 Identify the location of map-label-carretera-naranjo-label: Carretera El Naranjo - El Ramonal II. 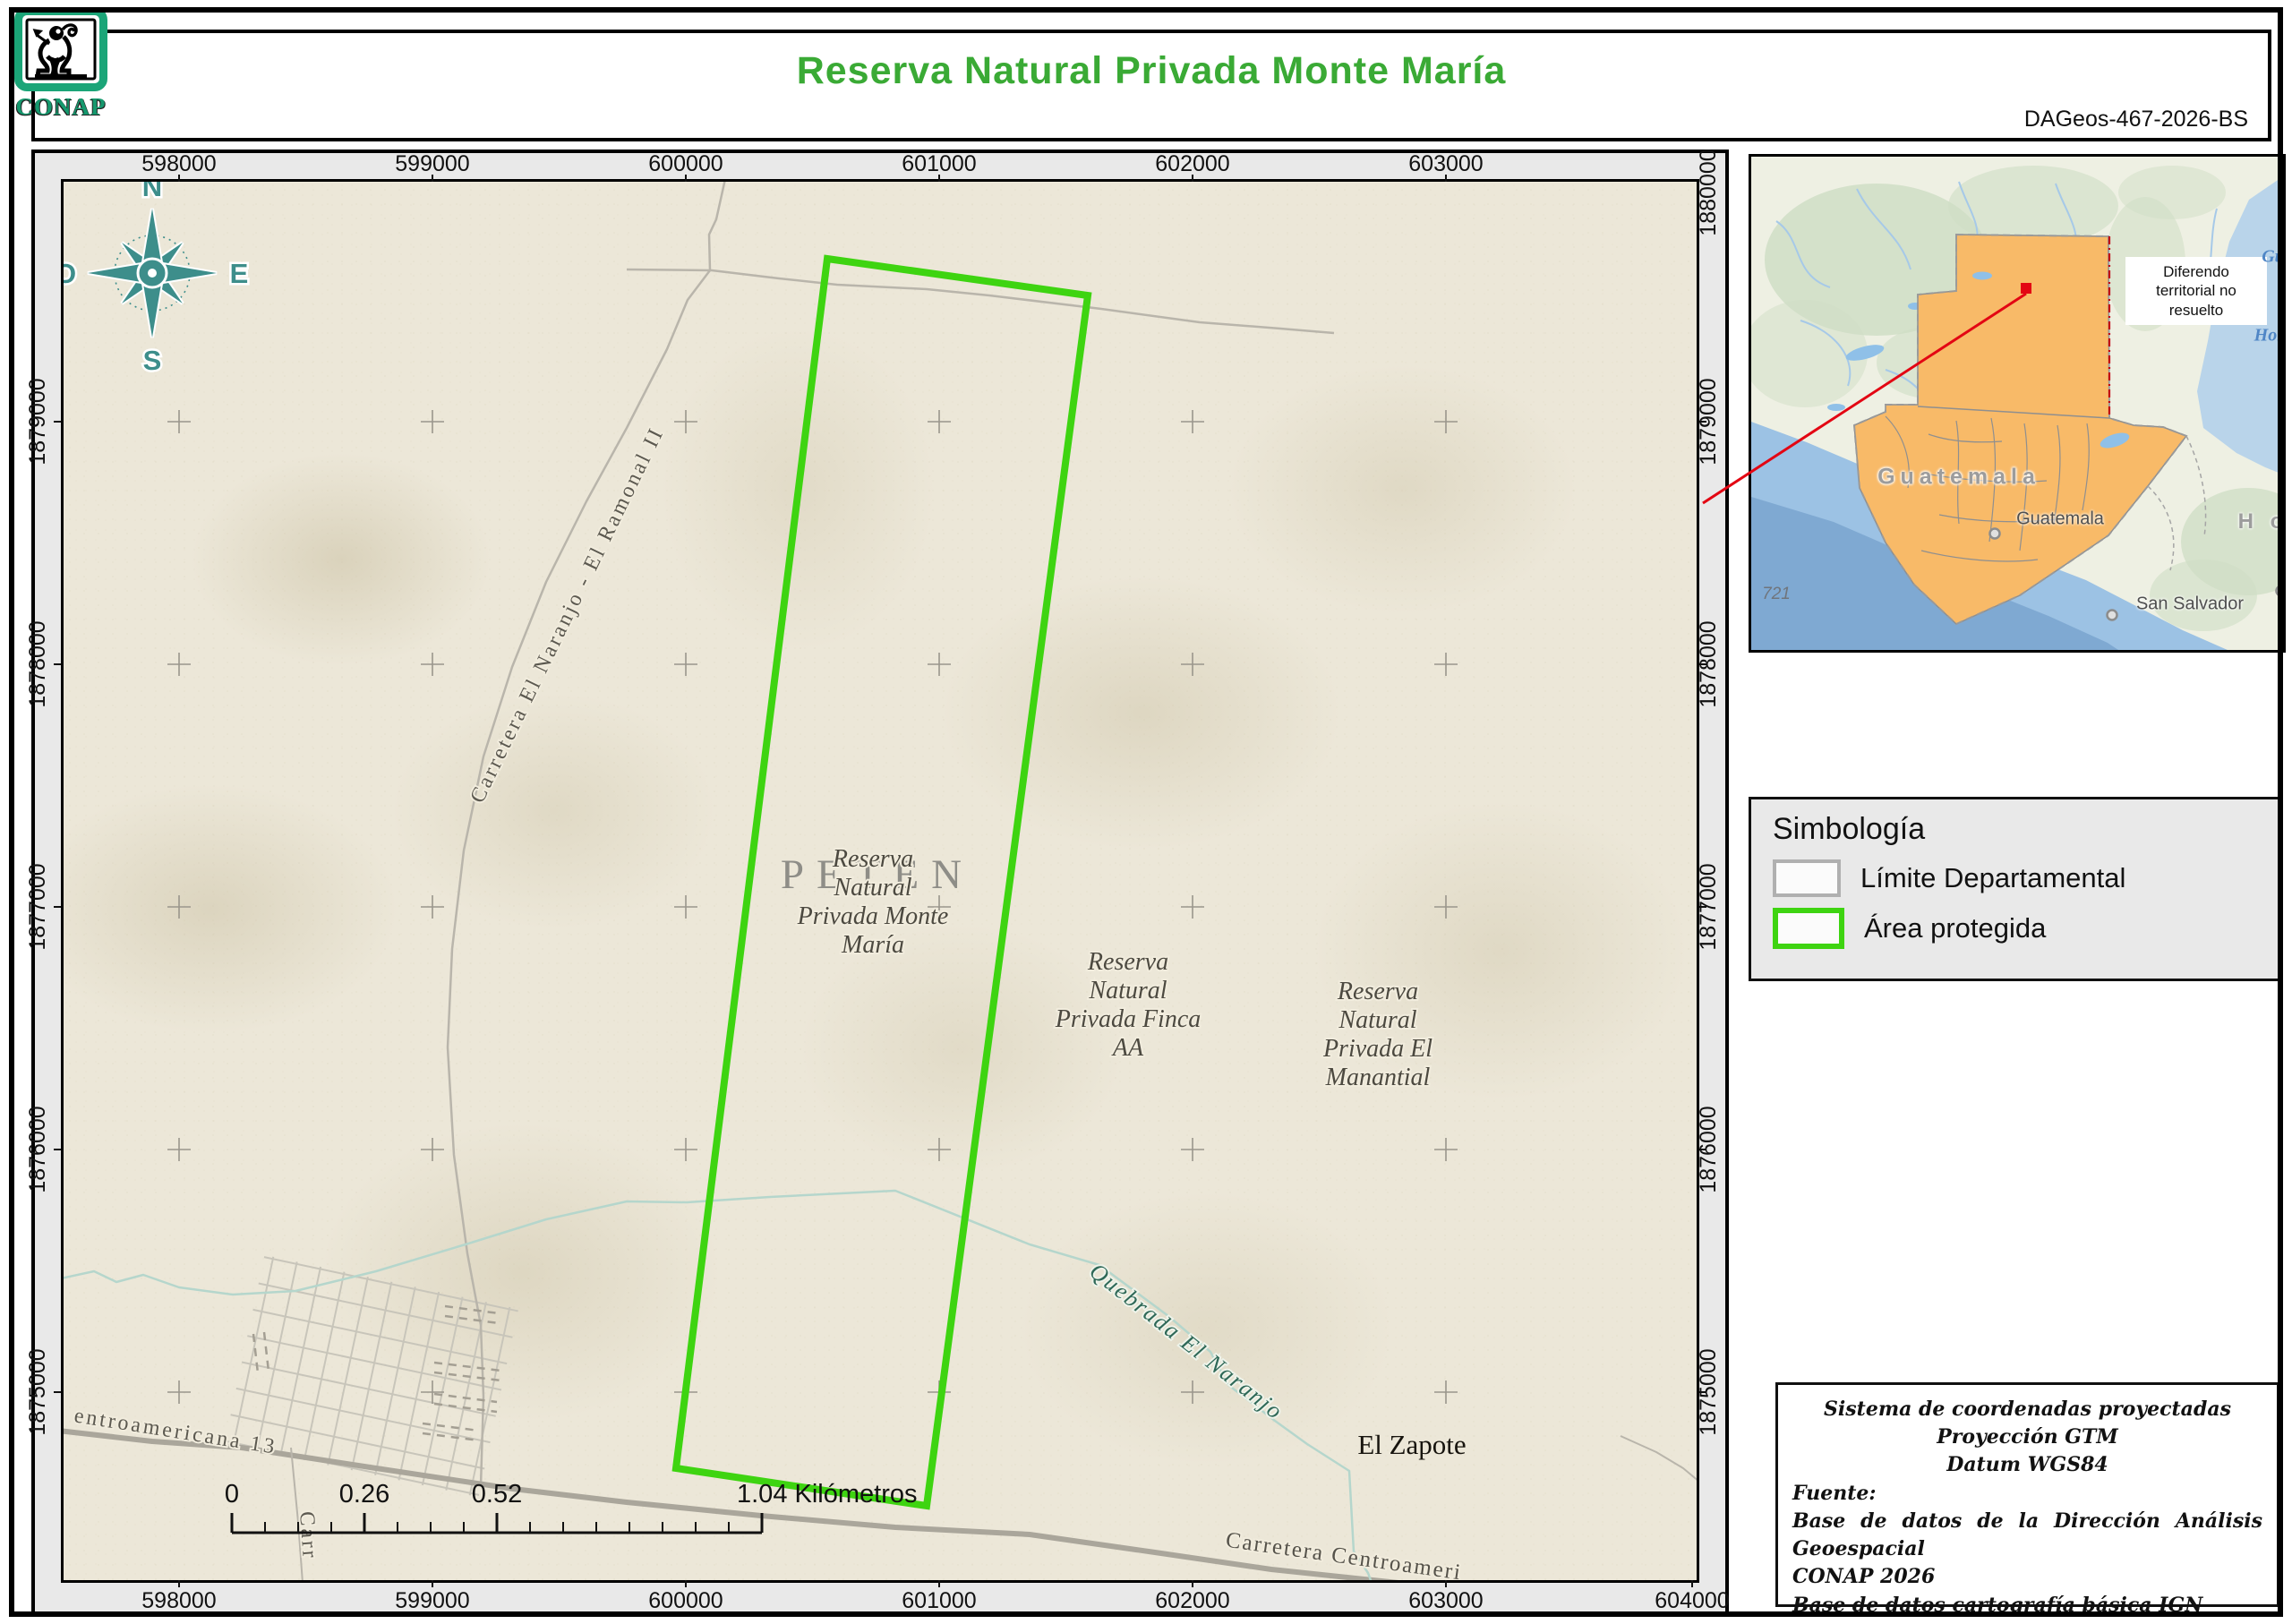
(567, 615).